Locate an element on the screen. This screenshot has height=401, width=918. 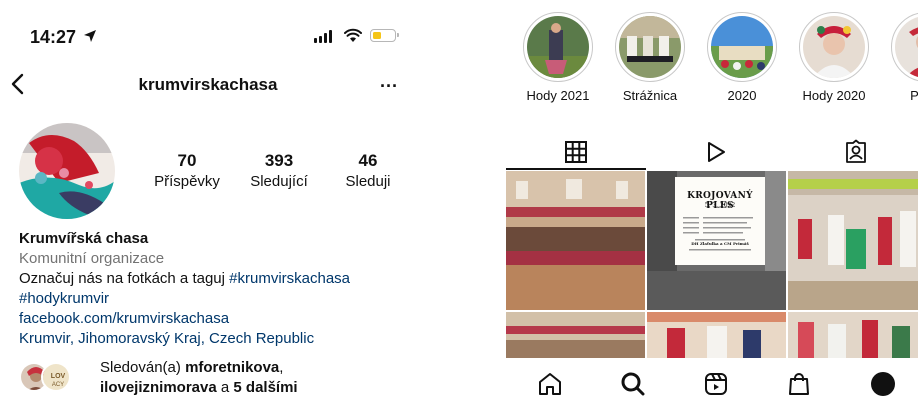
highlight-label: Strážnica is located at coordinates (650, 95).